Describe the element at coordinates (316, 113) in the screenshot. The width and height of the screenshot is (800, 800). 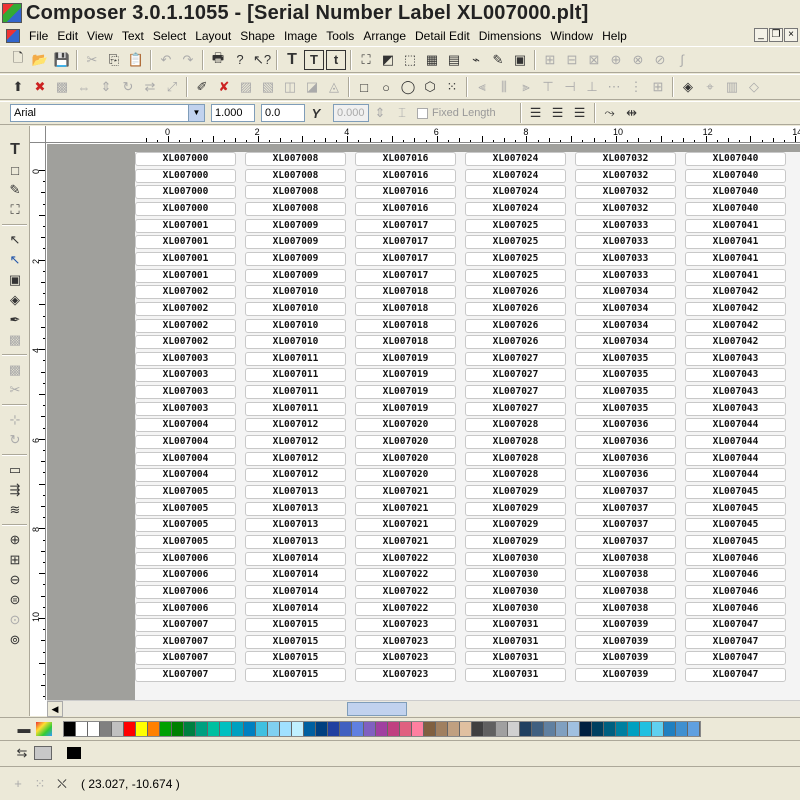
I see `spacing-icon: Y` at that location.